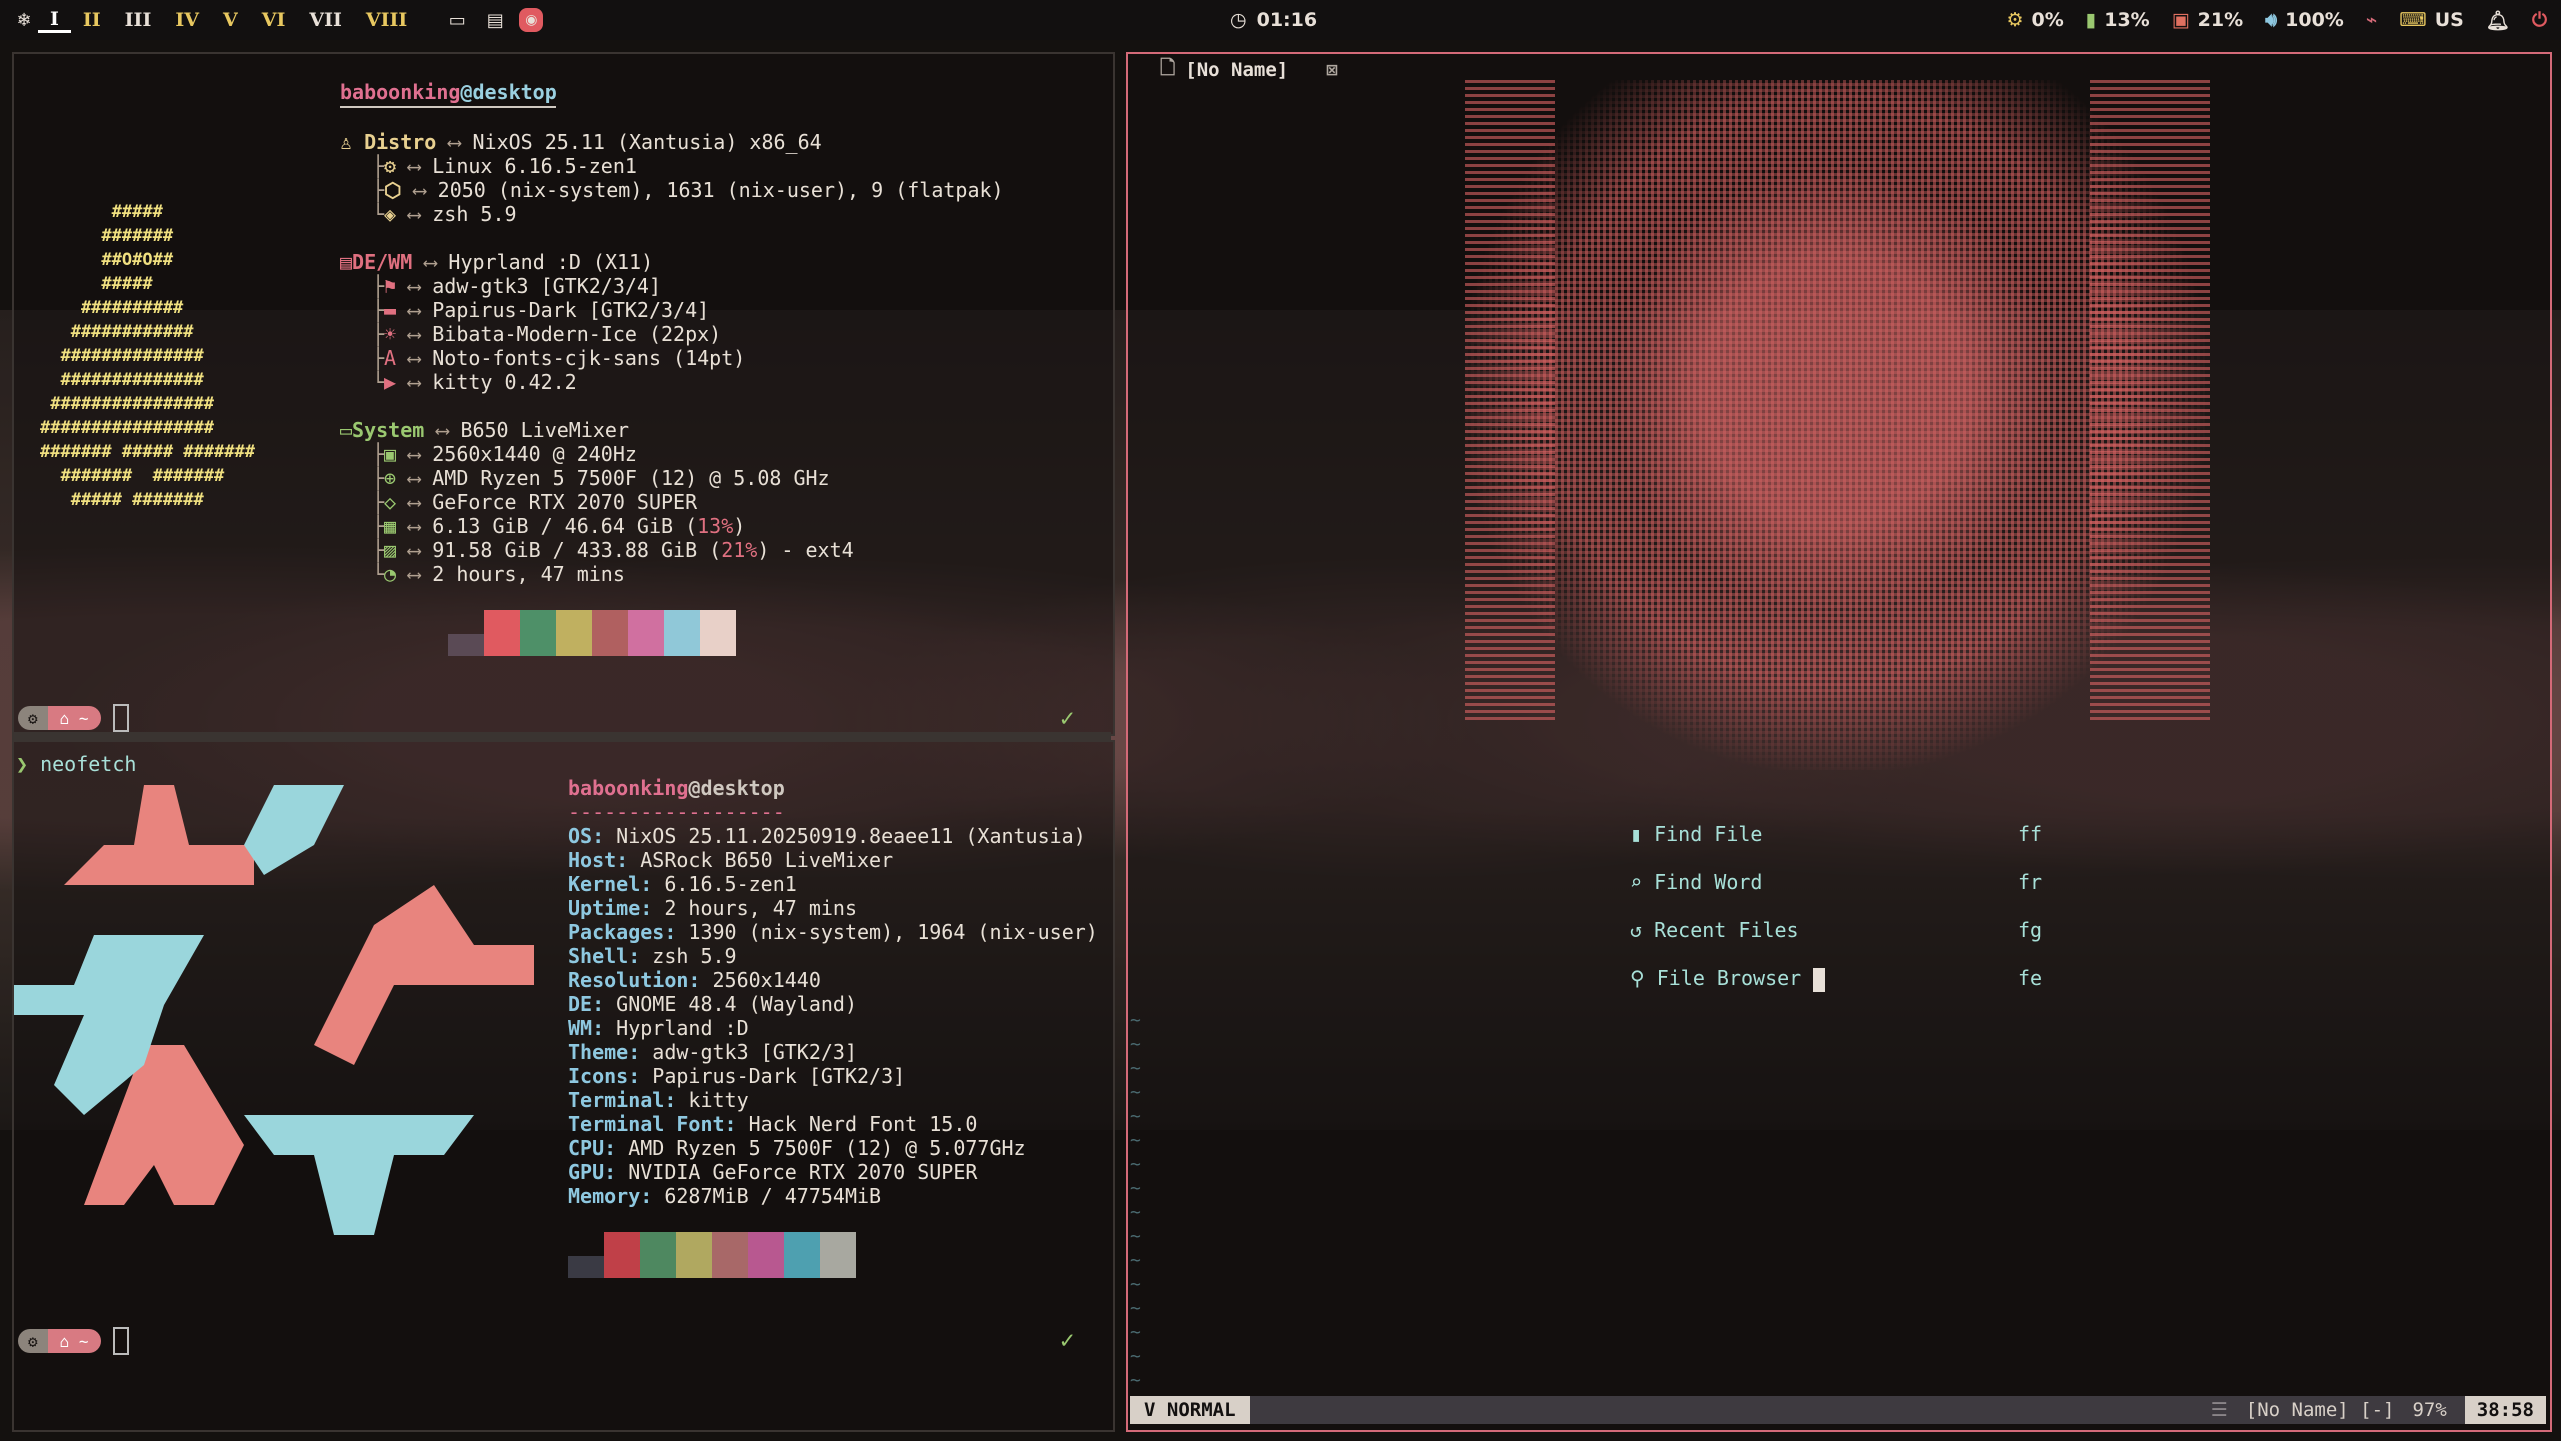  Describe the element at coordinates (592, 1172) in the screenshot. I see `neofetch-key: GPU:` at that location.